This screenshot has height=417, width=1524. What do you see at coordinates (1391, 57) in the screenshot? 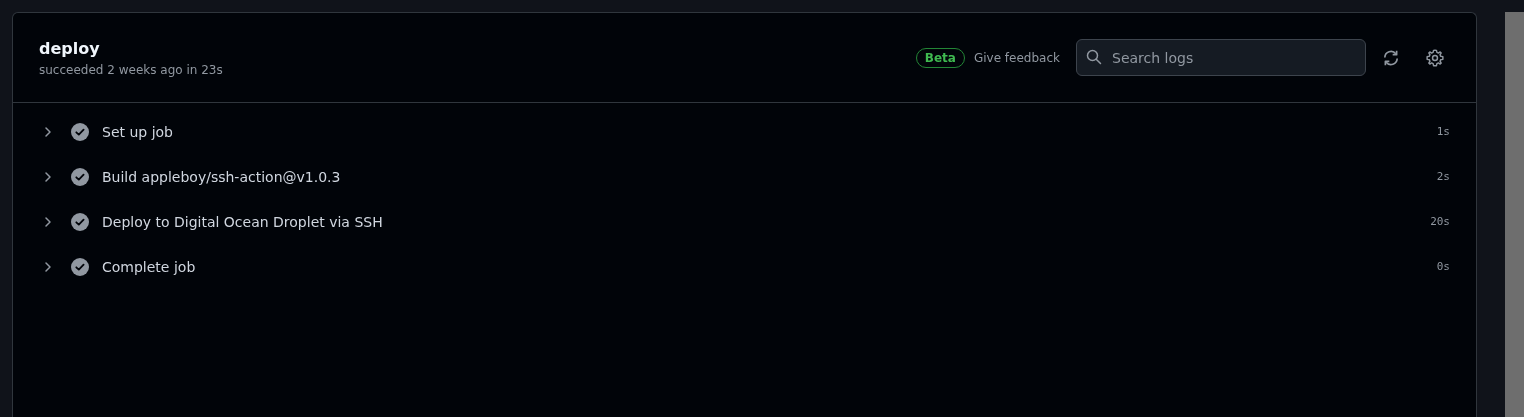
I see `refresh-icon` at bounding box center [1391, 57].